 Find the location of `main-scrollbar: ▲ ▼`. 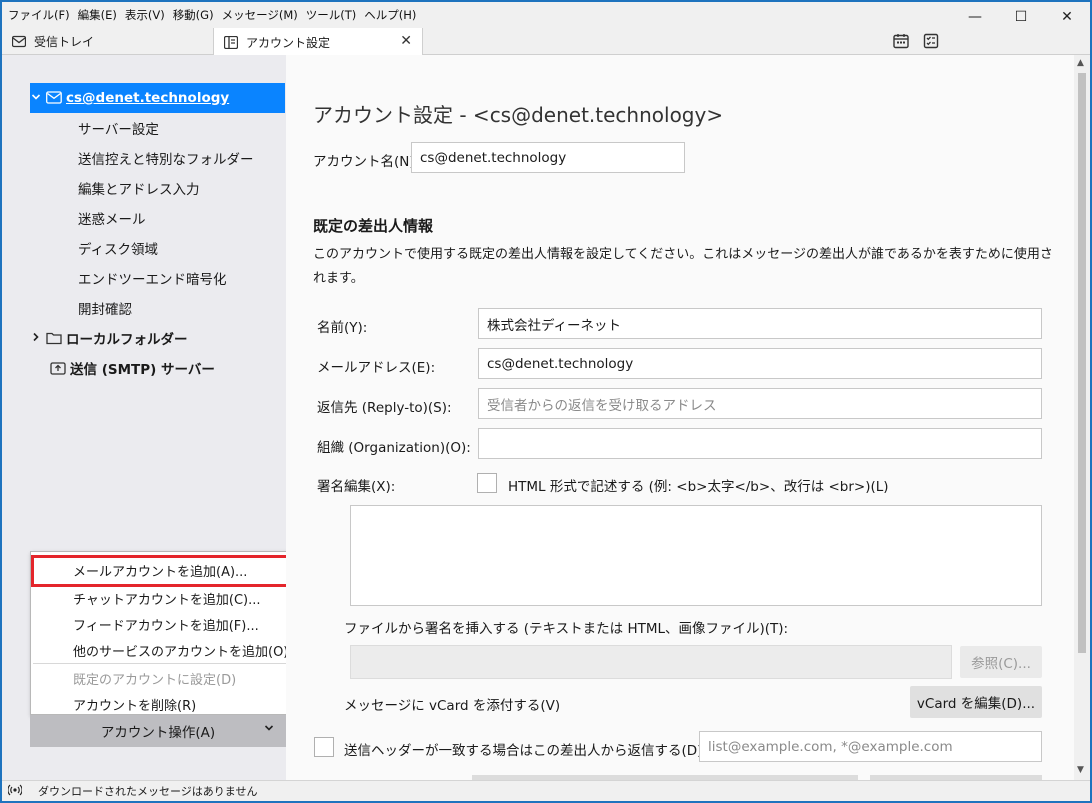

main-scrollbar: ▲ ▼ is located at coordinates (1082, 417).